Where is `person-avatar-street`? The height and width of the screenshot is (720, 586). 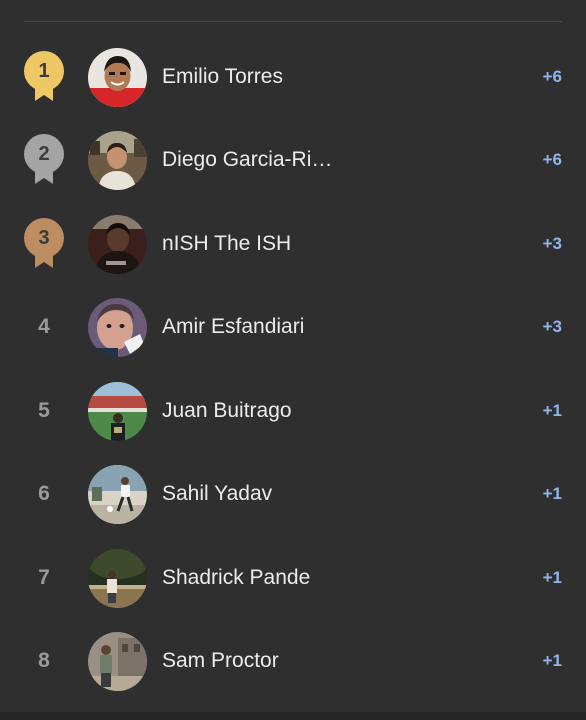 person-avatar-street is located at coordinates (117, 661).